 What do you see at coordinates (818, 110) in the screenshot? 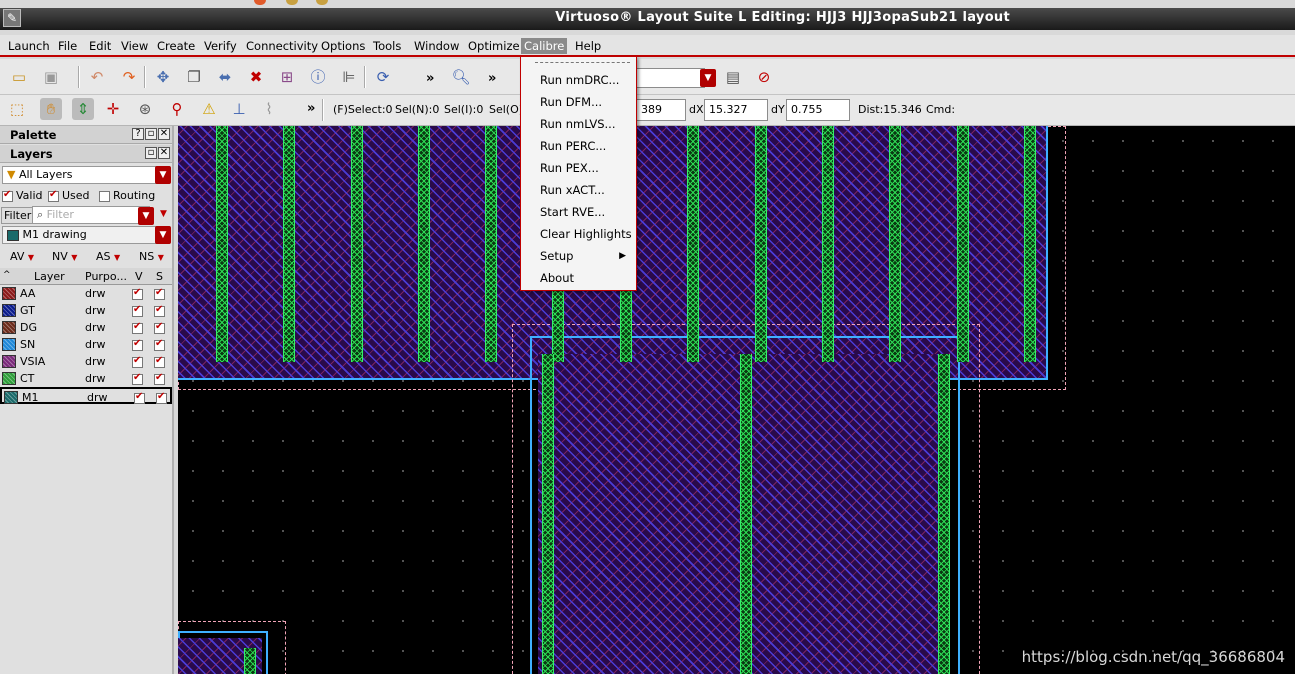
I see `dy-field: 0.755` at bounding box center [818, 110].